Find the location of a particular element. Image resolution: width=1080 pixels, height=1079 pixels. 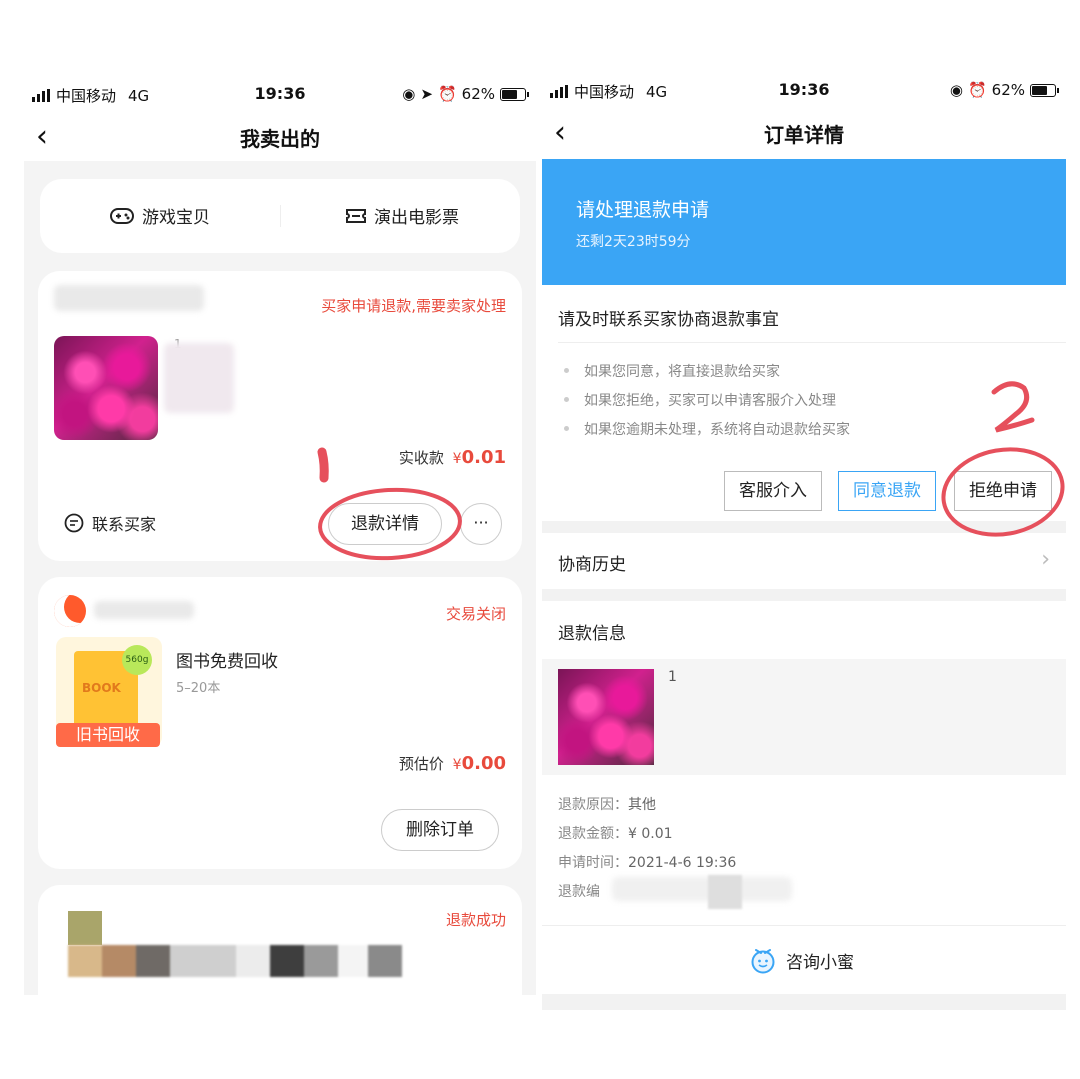

banner-title: 请处理退款申请 is located at coordinates (643, 210).